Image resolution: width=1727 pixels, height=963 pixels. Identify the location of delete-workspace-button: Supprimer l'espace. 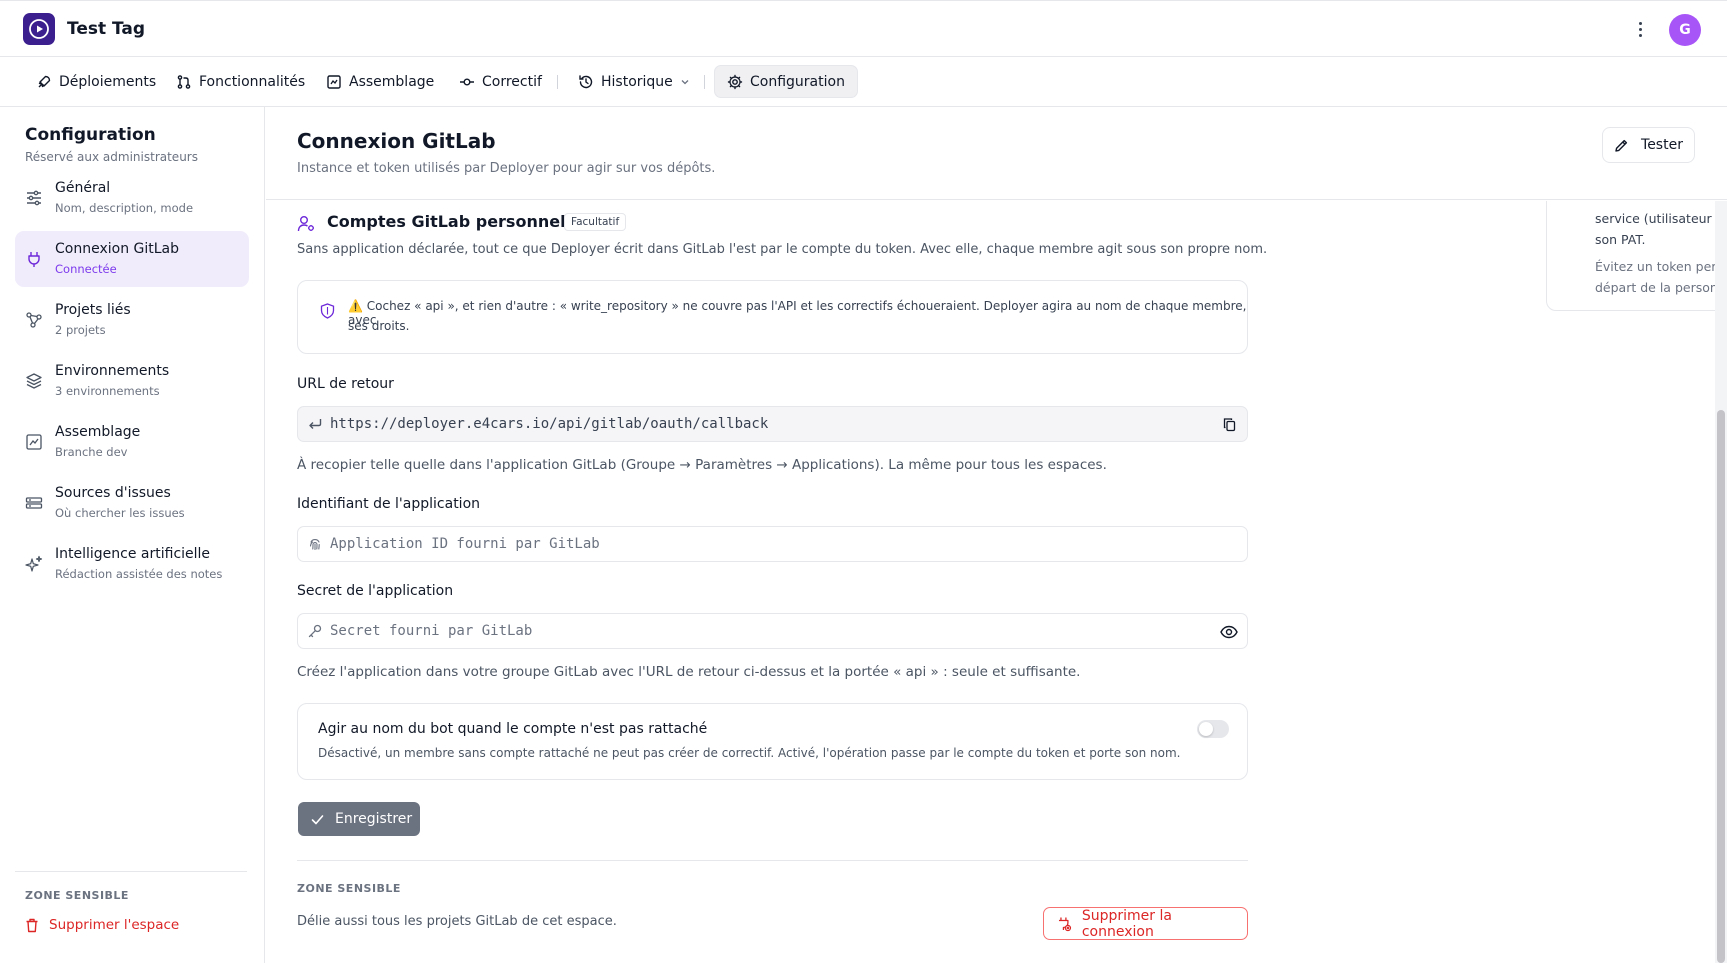
(102, 925).